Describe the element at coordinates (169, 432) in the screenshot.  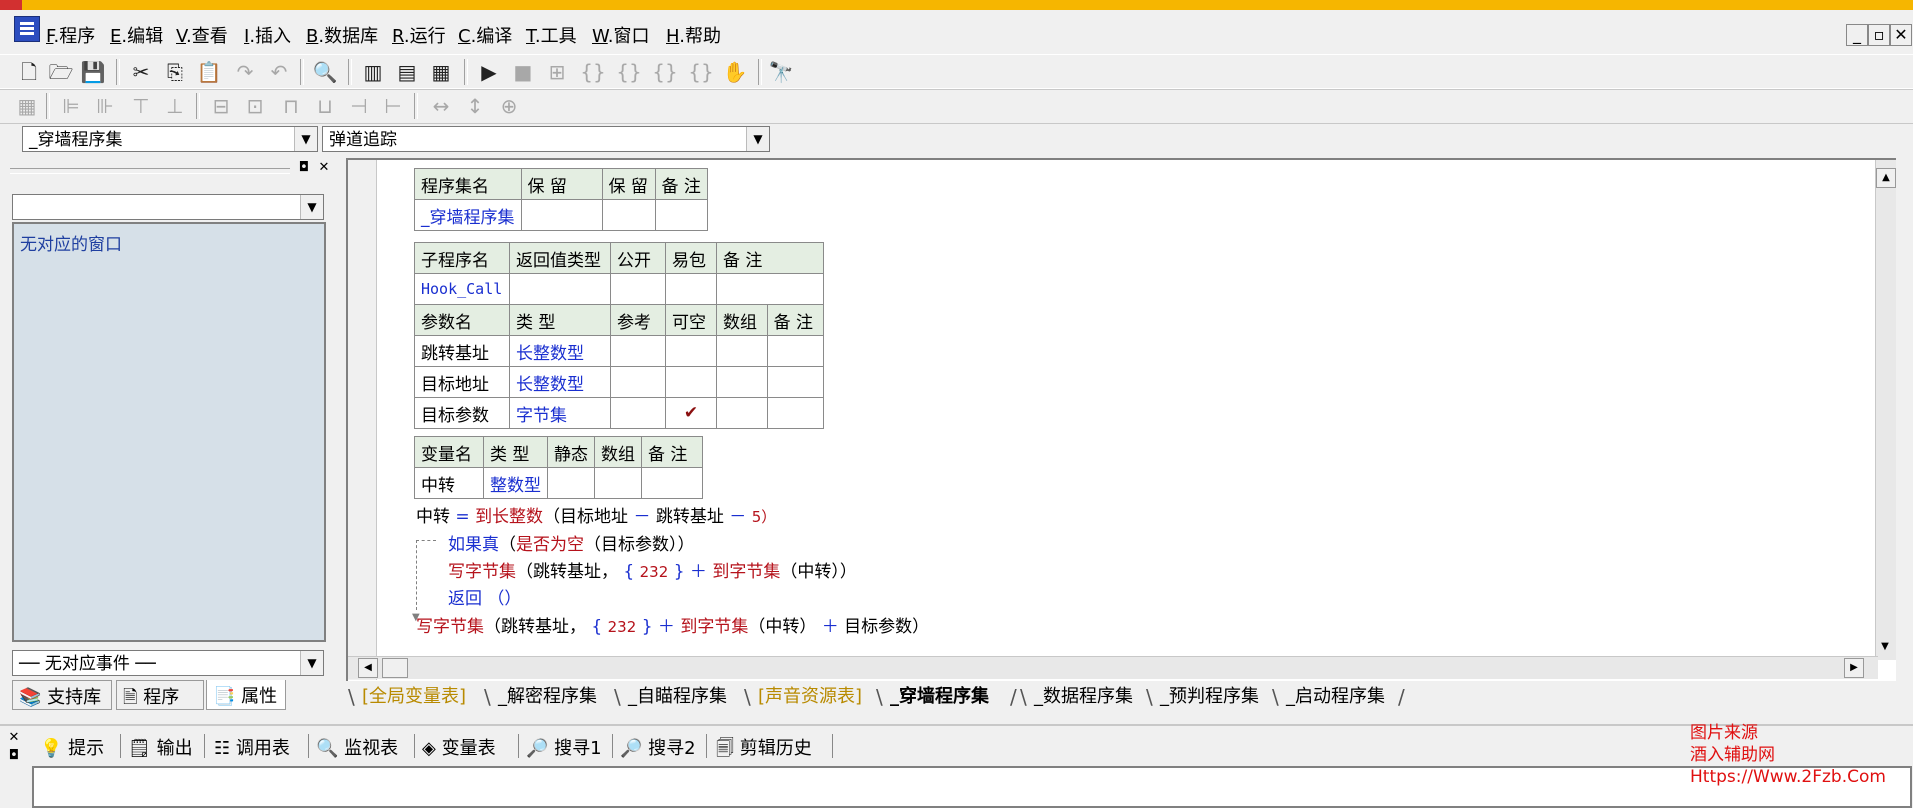
I see `window-list: 无对应的窗口` at that location.